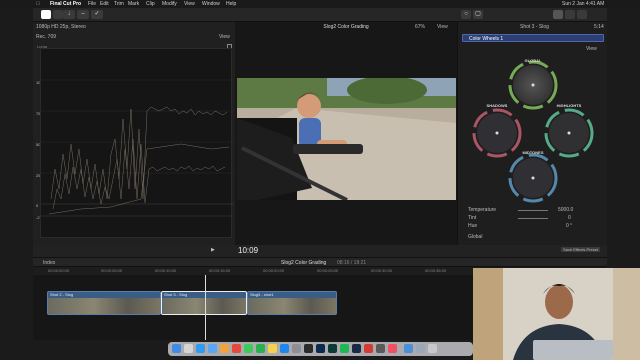 The image size is (640, 360). I want to click on scope-name: Rec. 709, so click(46, 37).